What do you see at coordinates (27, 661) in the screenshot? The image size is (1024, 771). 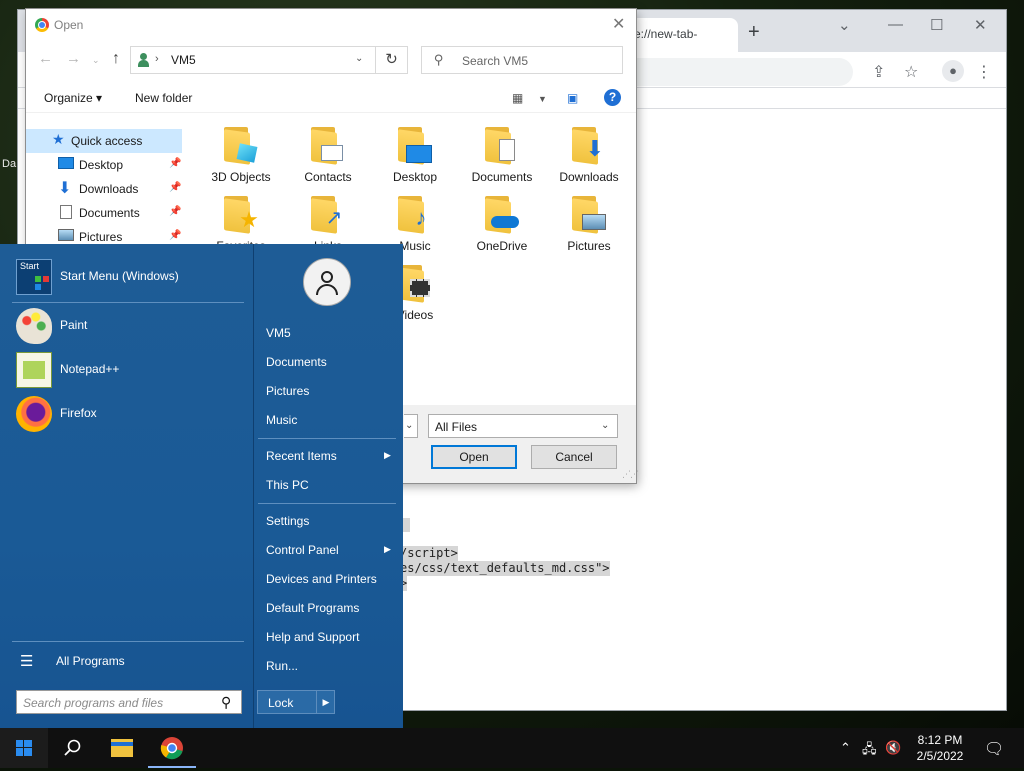 I see `list-icon: ☰` at bounding box center [27, 661].